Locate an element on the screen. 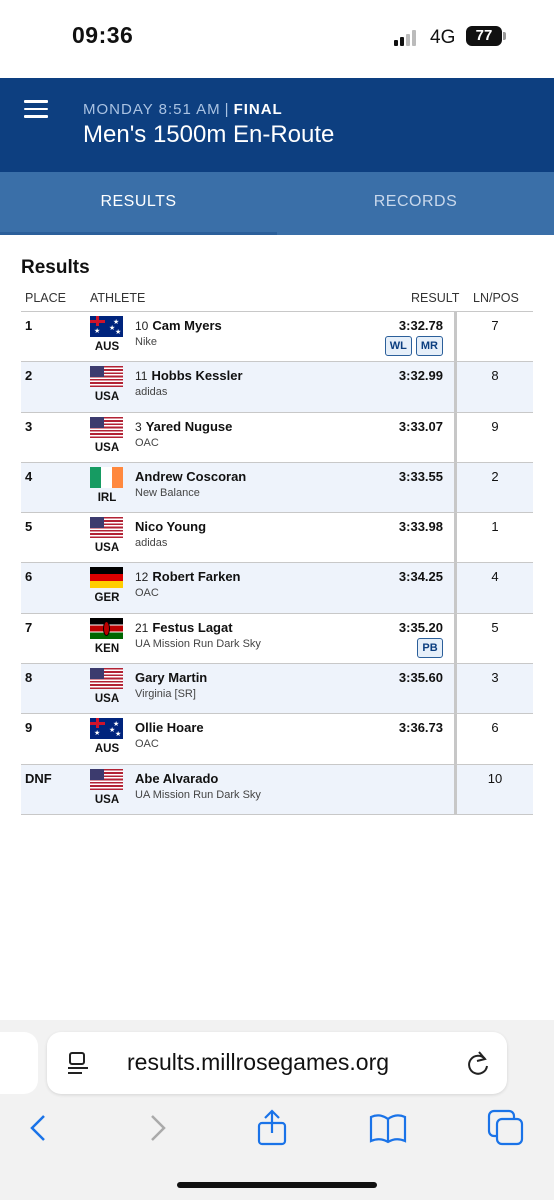  table-row: 5 USA Nico Young adidas 3:33.98 1 is located at coordinates (277, 538).